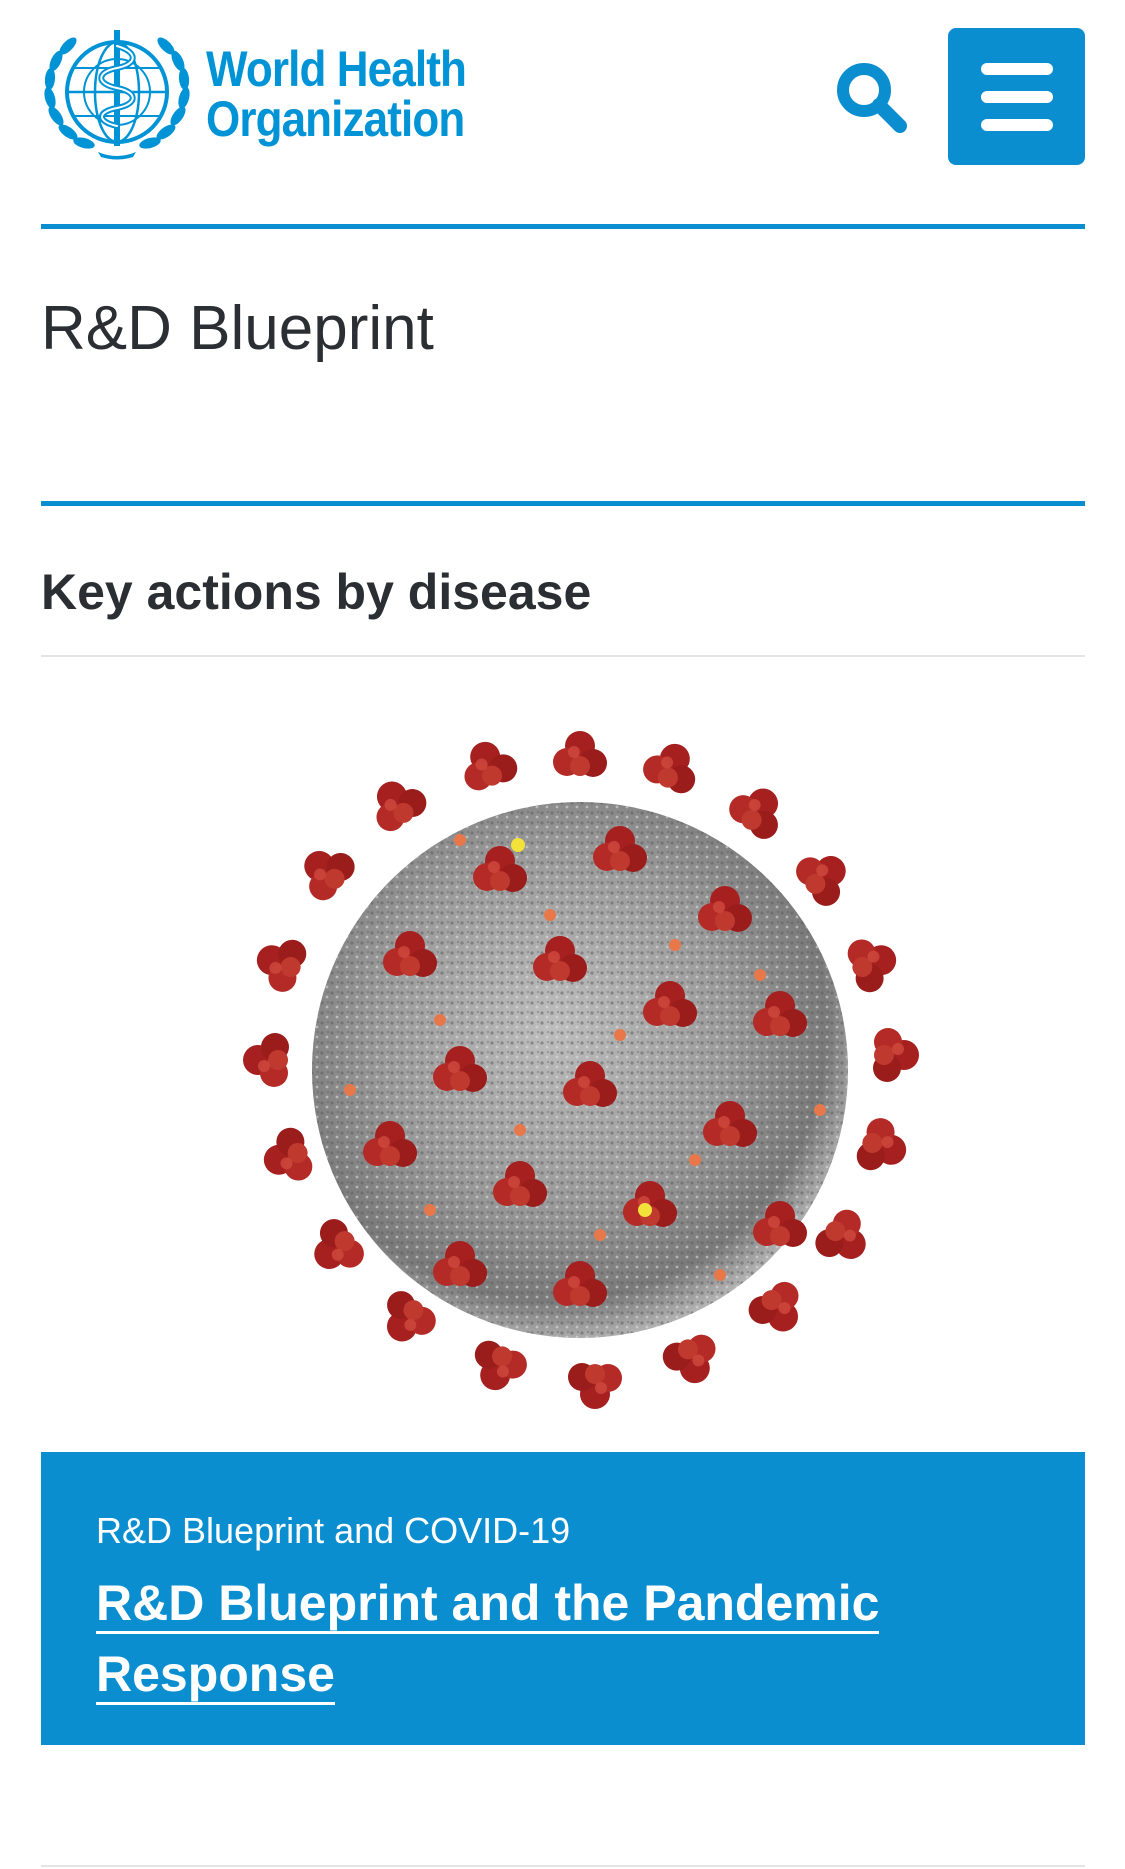 The height and width of the screenshot is (1869, 1125). I want to click on who-wordmark: World Health Organization, so click(336, 94).